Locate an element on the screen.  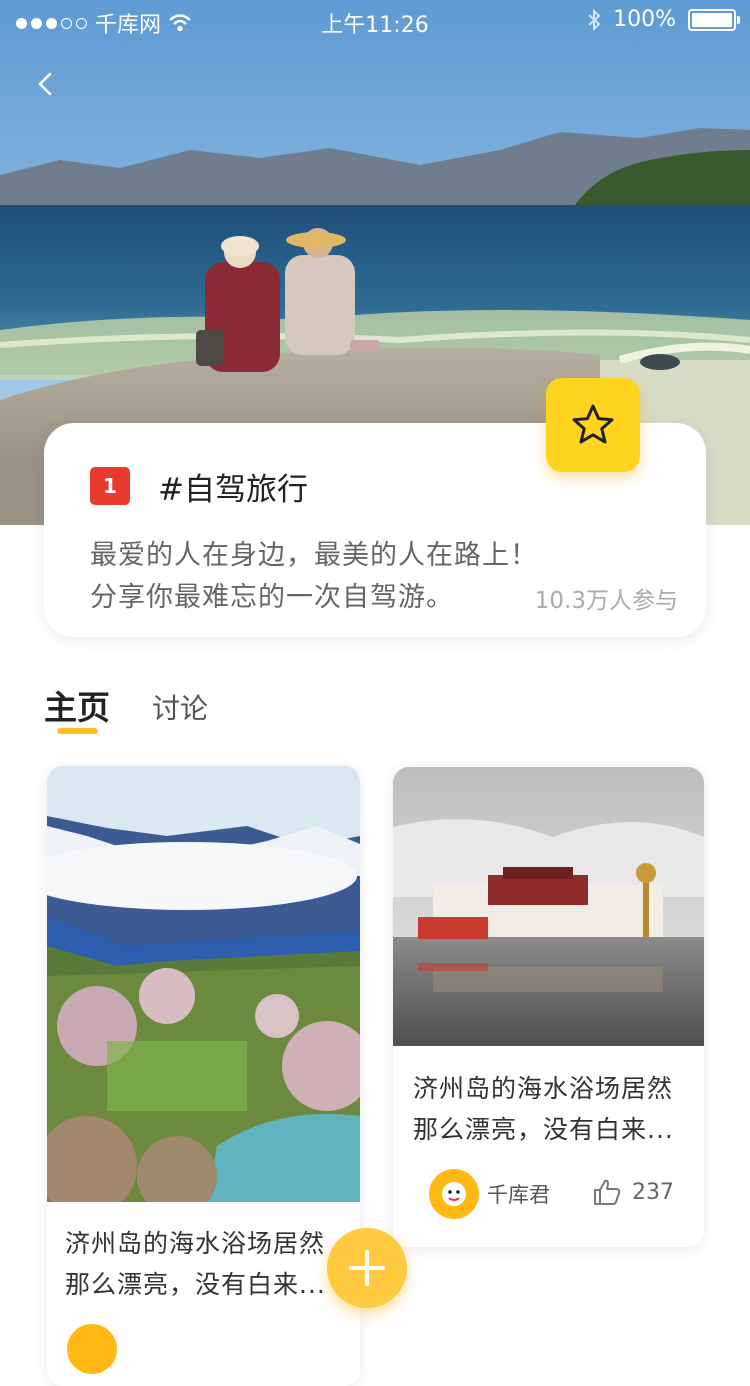
star-icon is located at coordinates (593, 424).